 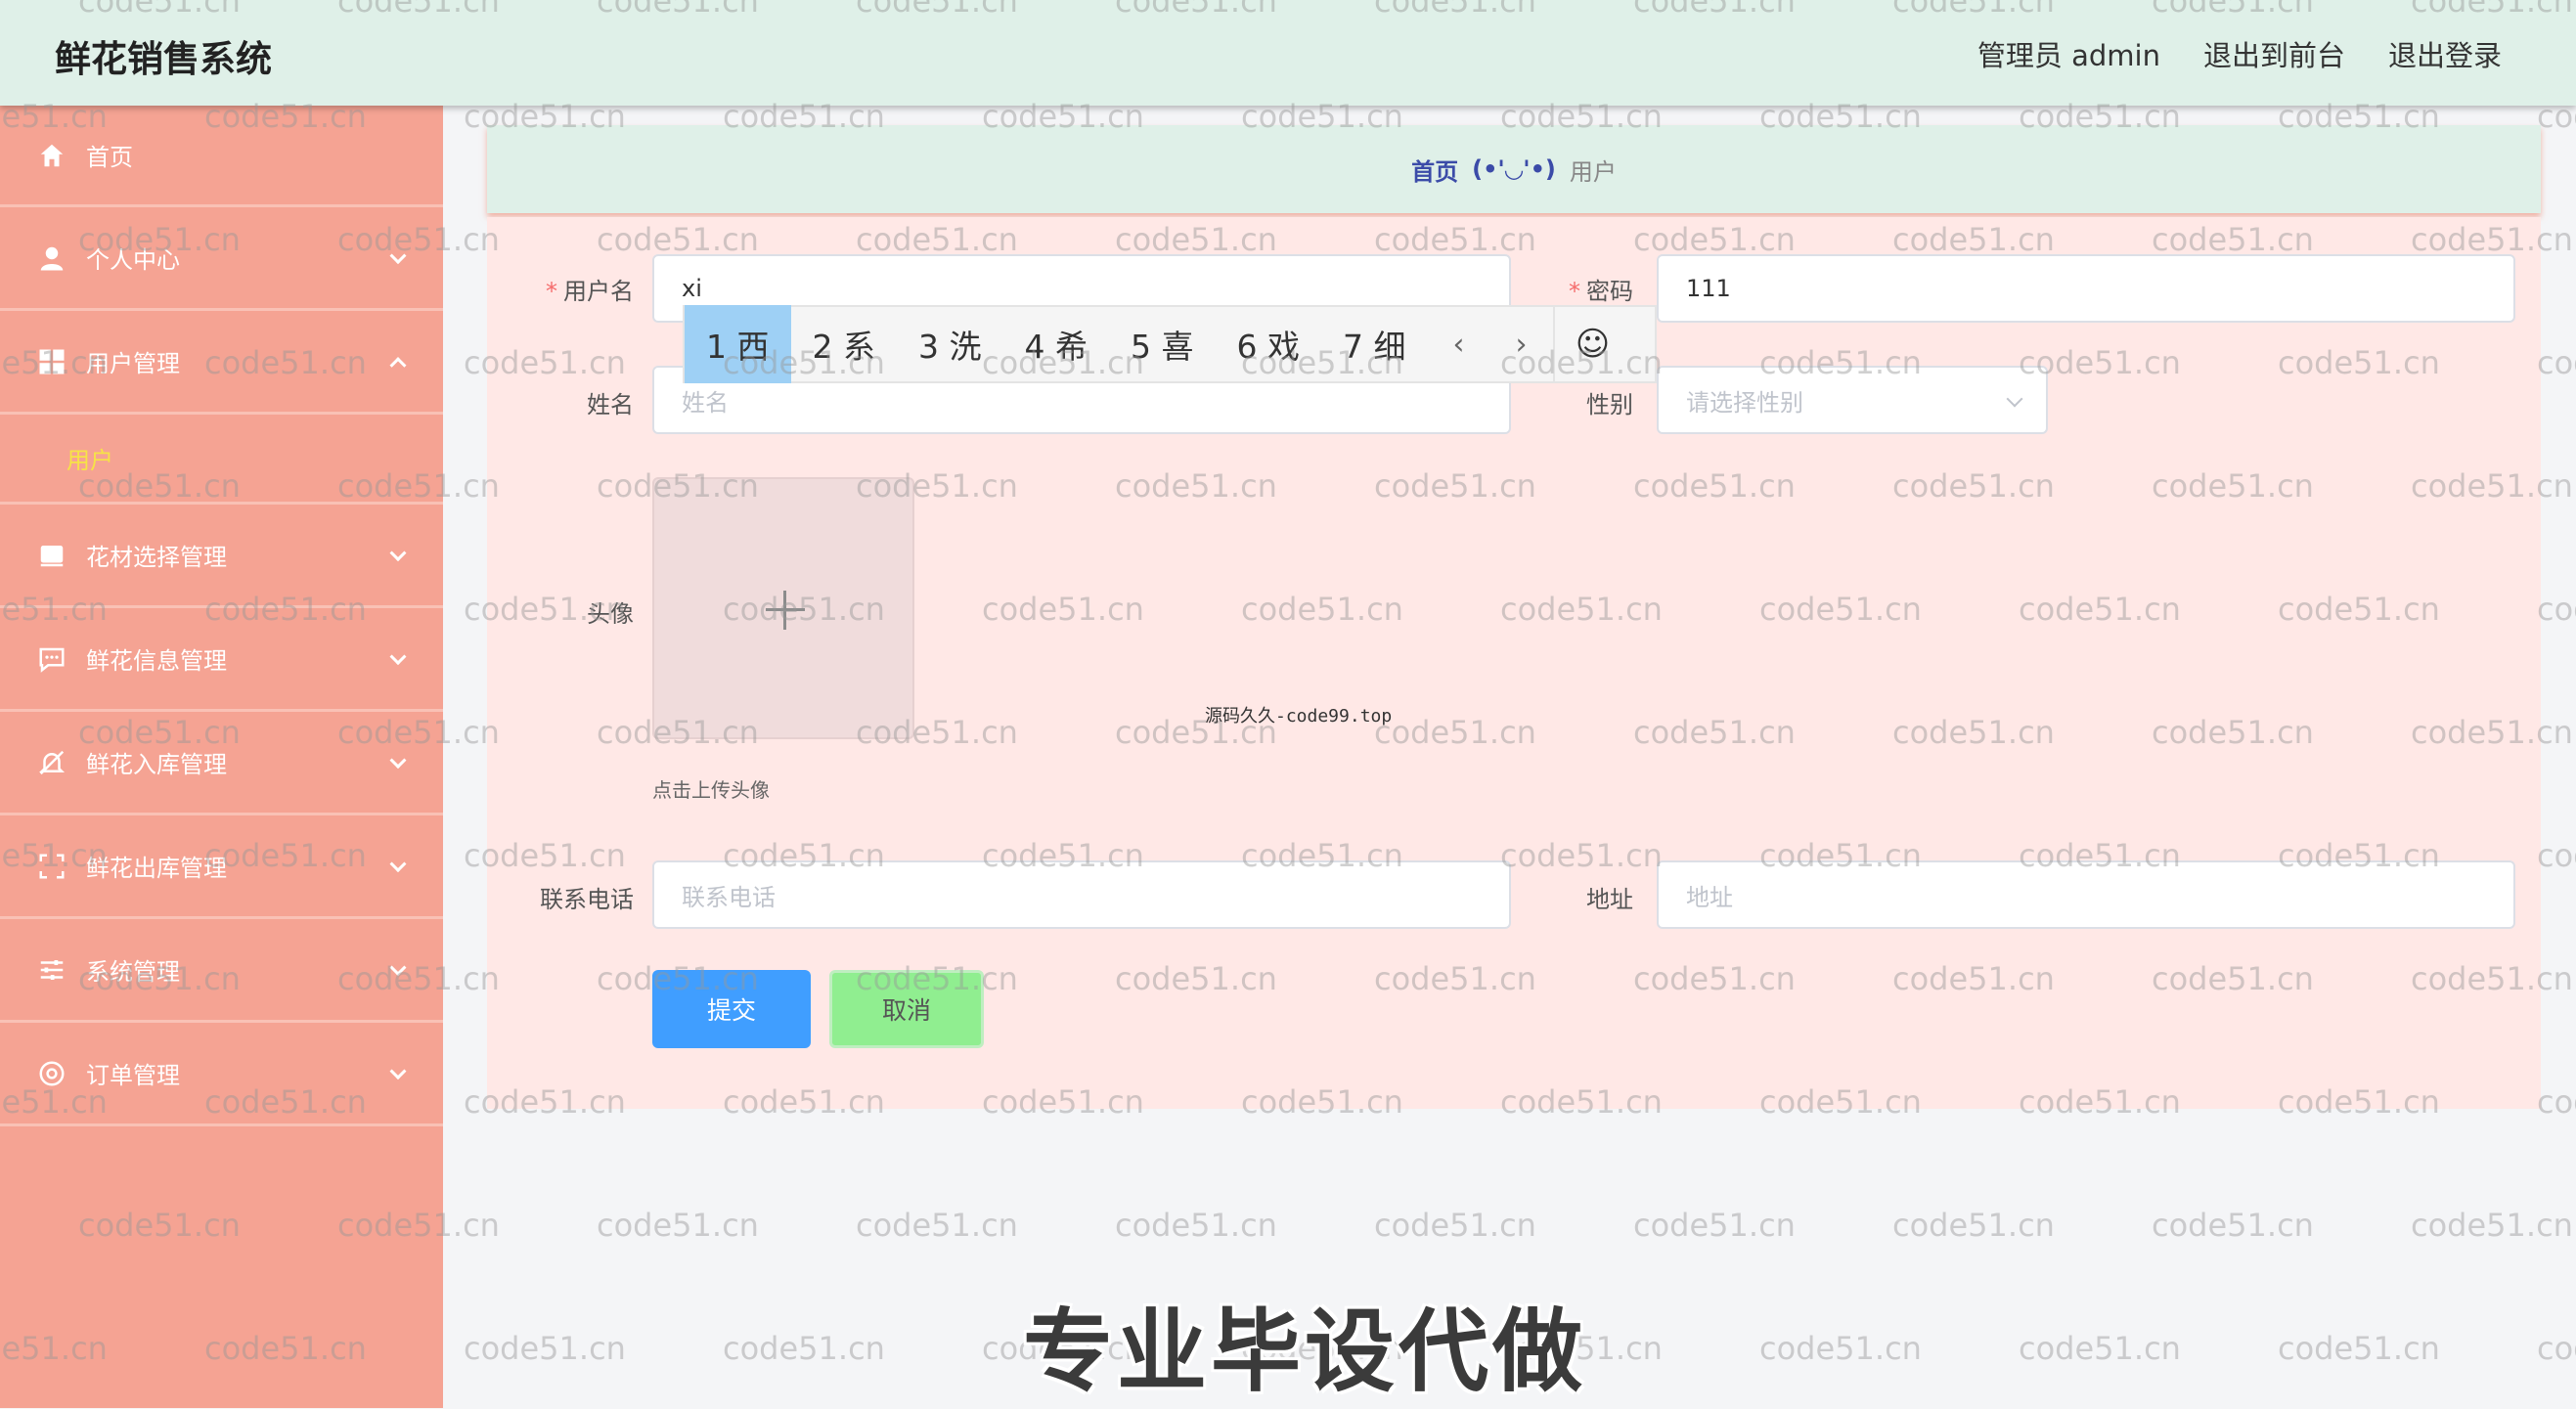 I want to click on person-icon, so click(x=52, y=258).